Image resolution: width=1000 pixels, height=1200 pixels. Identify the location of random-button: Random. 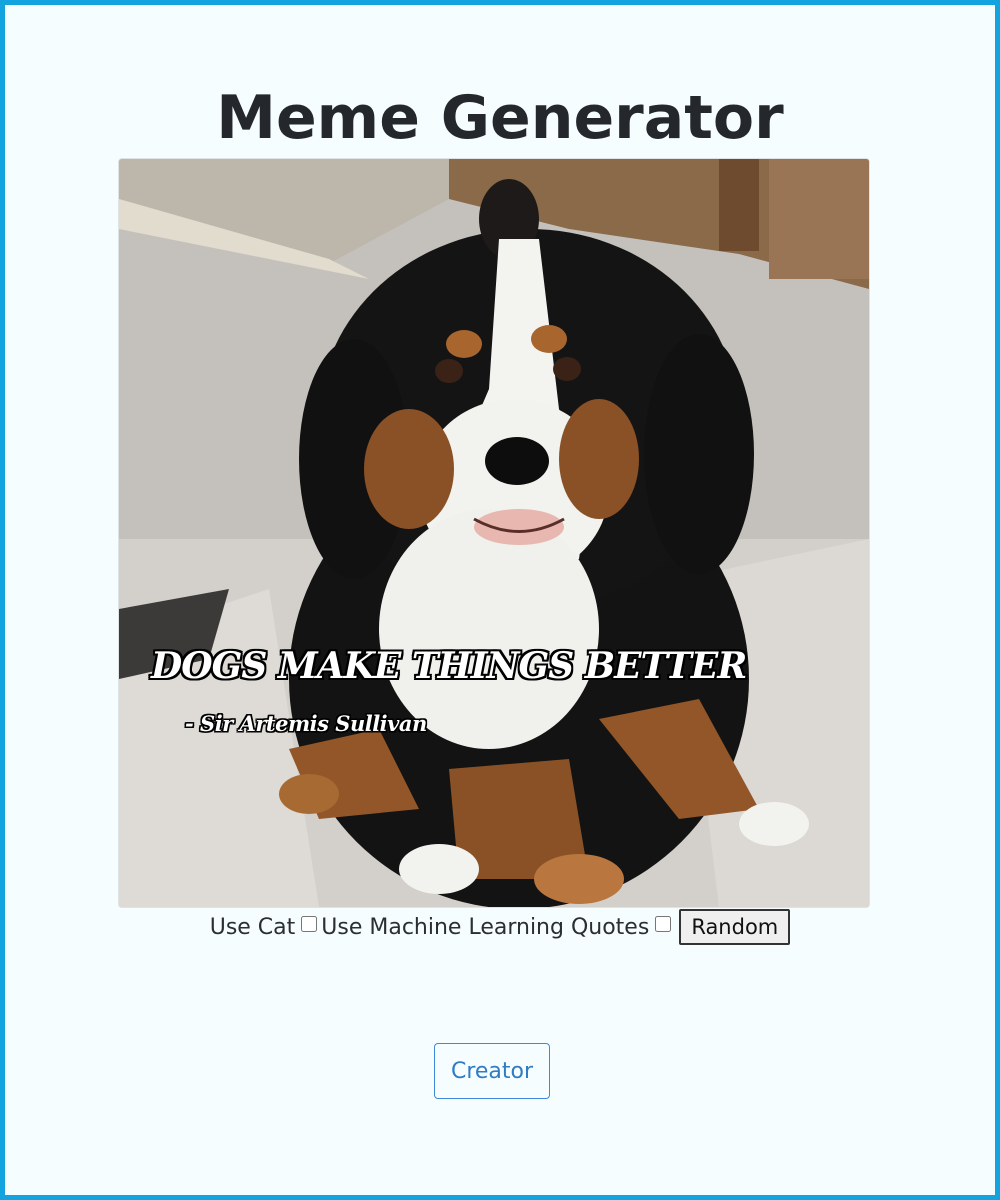
(735, 927).